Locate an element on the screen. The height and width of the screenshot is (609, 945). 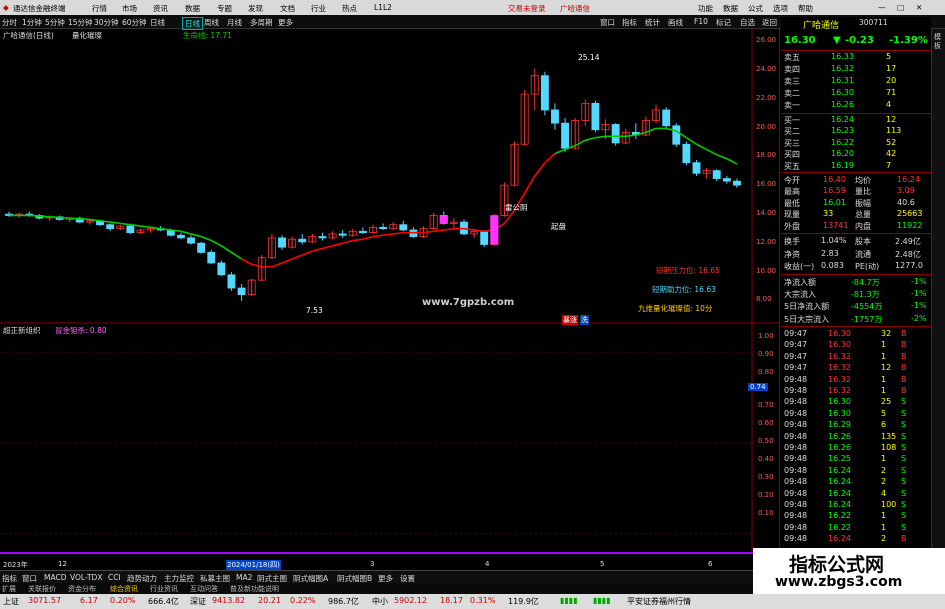
tick-row: 09:48 16.24 2 B is located at coordinates (856, 539).